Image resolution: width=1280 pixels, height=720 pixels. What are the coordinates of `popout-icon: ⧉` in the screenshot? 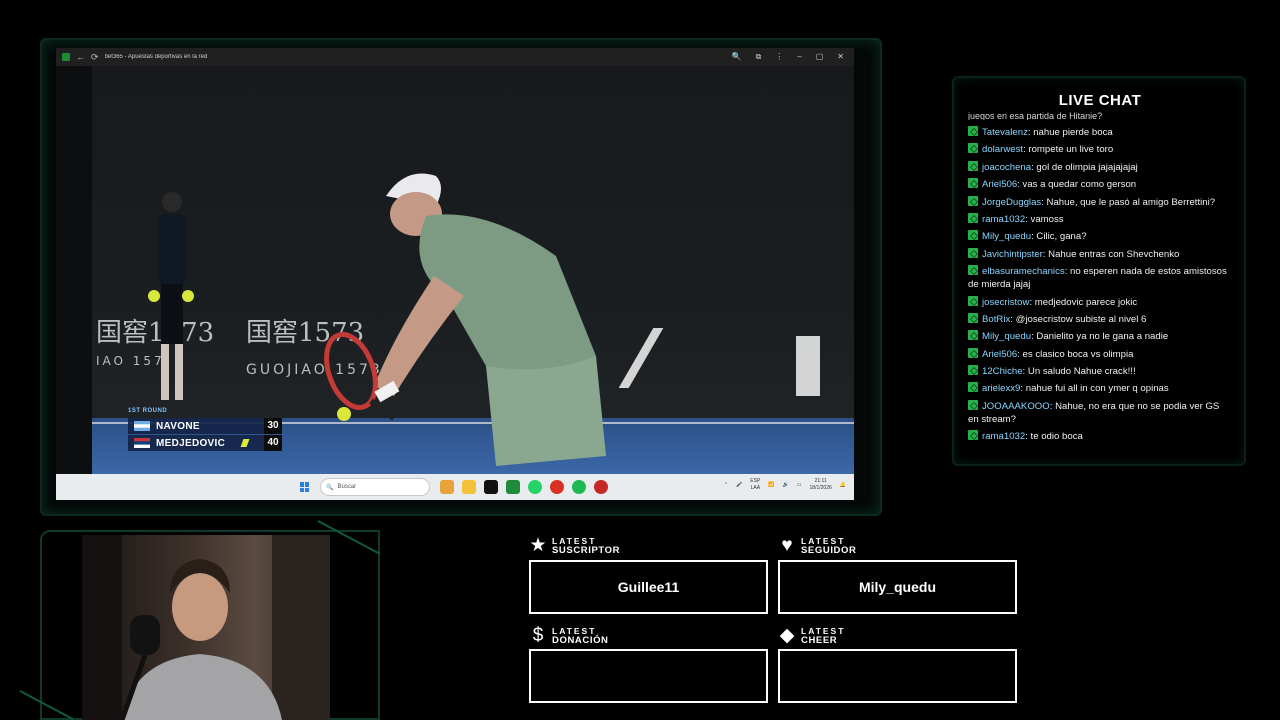 It's located at (759, 57).